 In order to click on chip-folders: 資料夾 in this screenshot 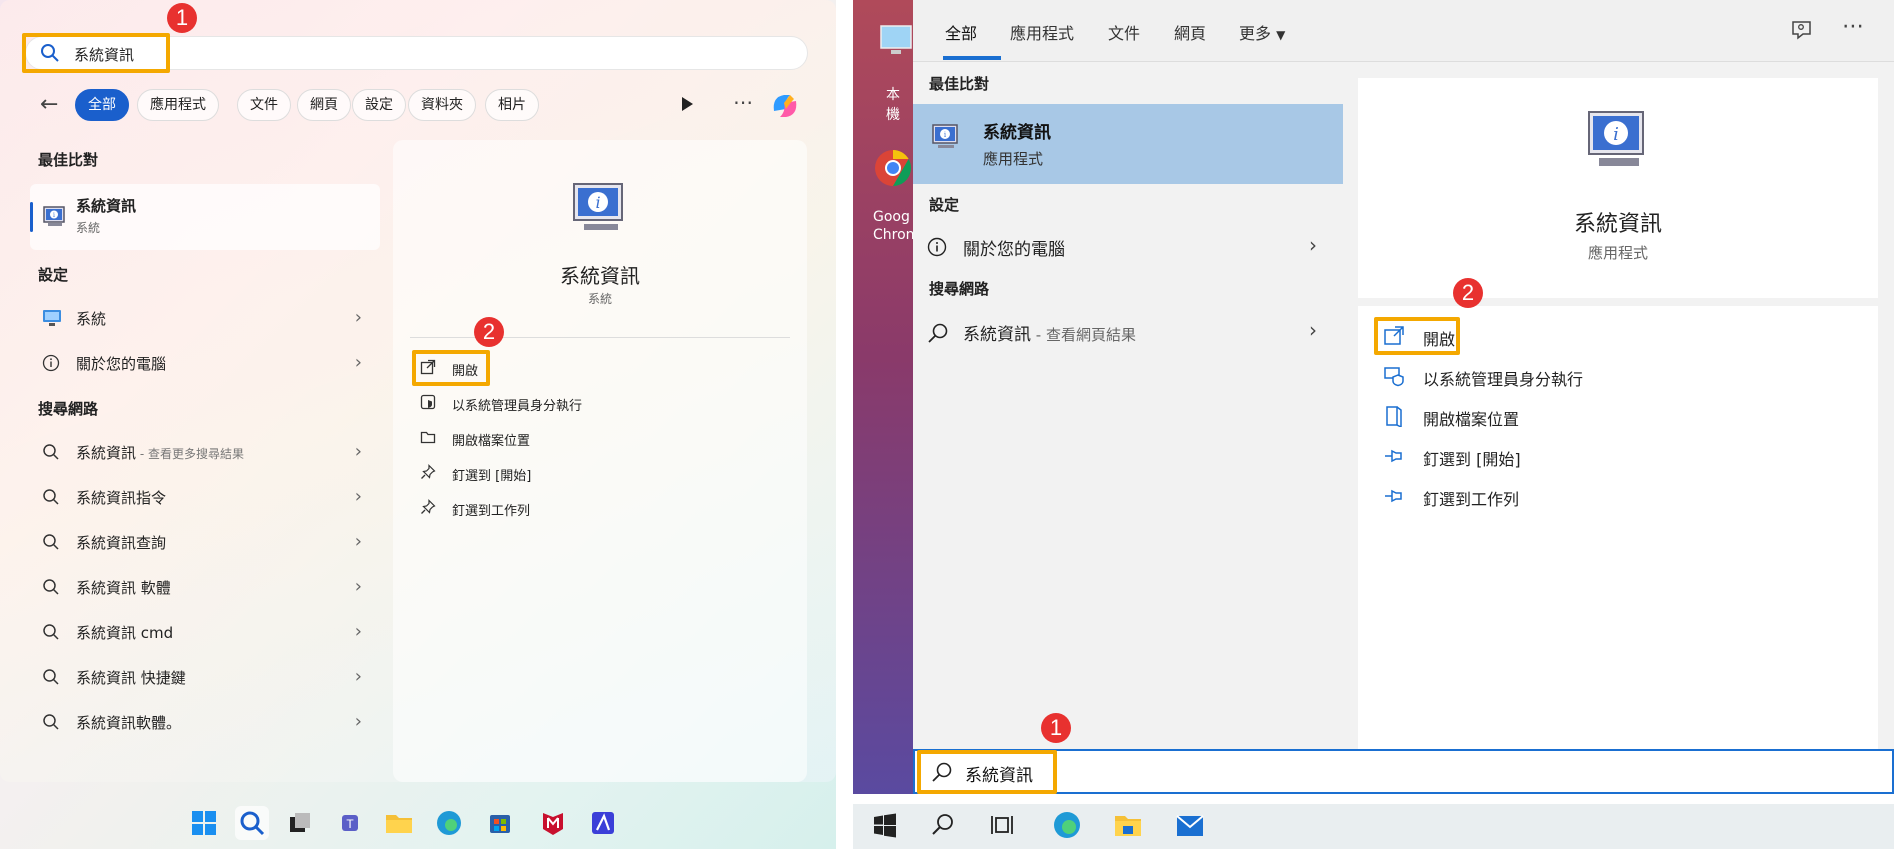, I will do `click(442, 105)`.